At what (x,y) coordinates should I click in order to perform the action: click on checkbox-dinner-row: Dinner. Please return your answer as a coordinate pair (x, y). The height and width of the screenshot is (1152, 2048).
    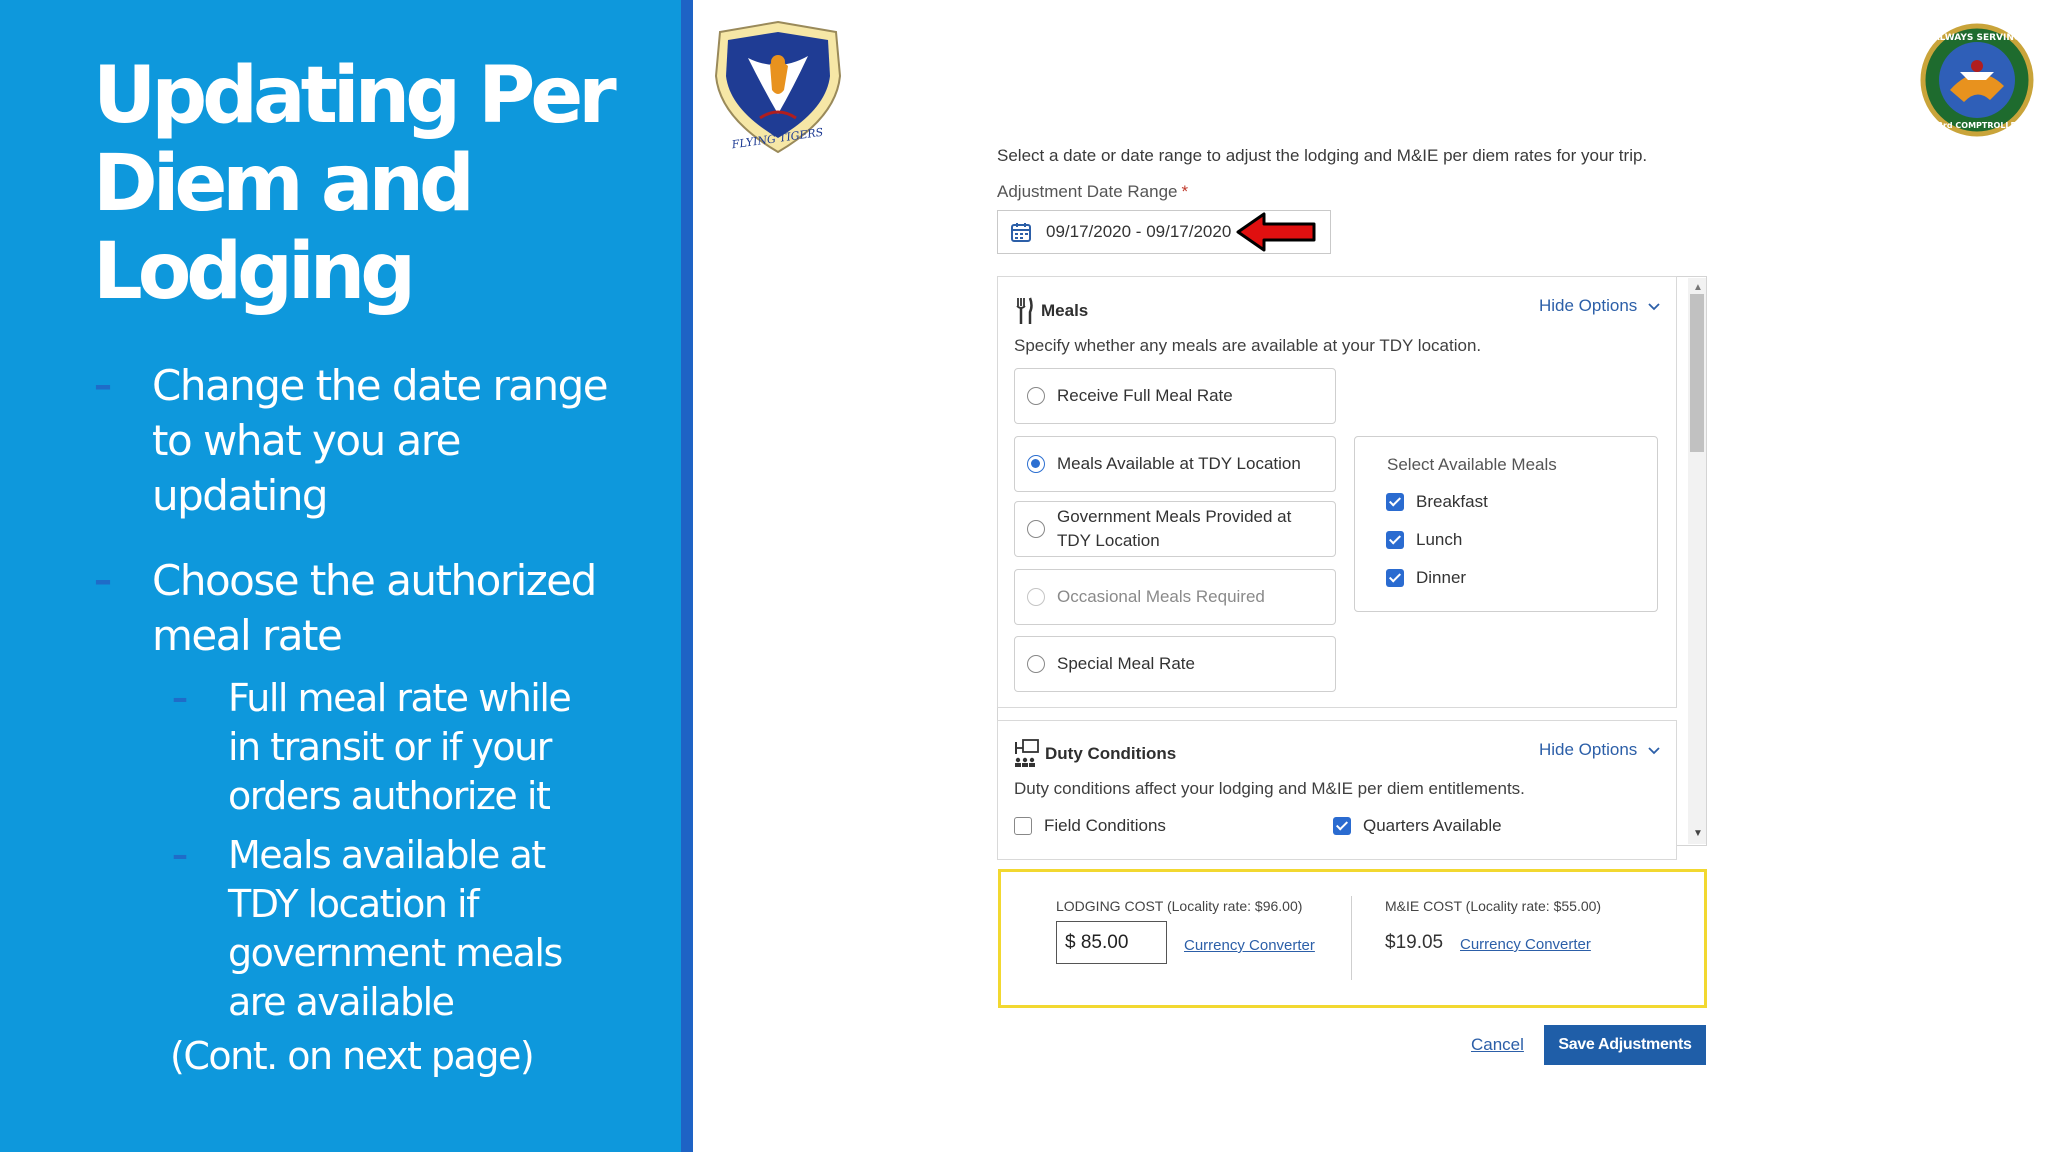
    Looking at the image, I should click on (1426, 578).